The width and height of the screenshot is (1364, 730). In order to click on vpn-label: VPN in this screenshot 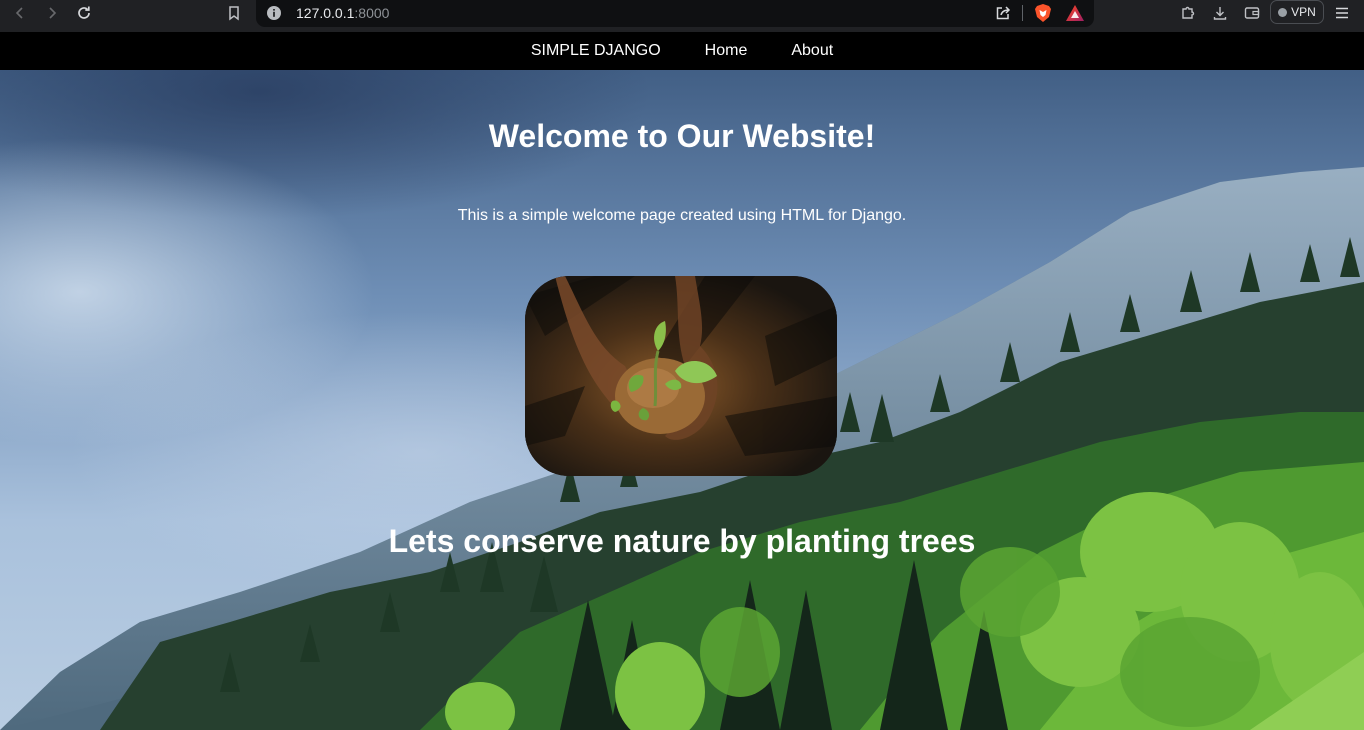, I will do `click(1303, 12)`.